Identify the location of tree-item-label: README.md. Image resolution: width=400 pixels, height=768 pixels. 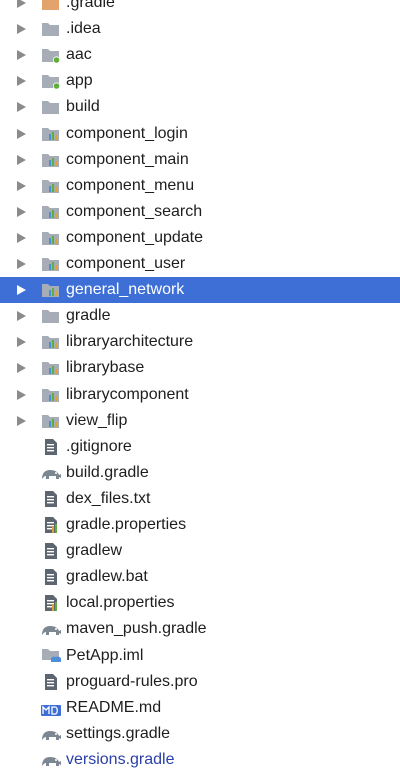
(114, 707).